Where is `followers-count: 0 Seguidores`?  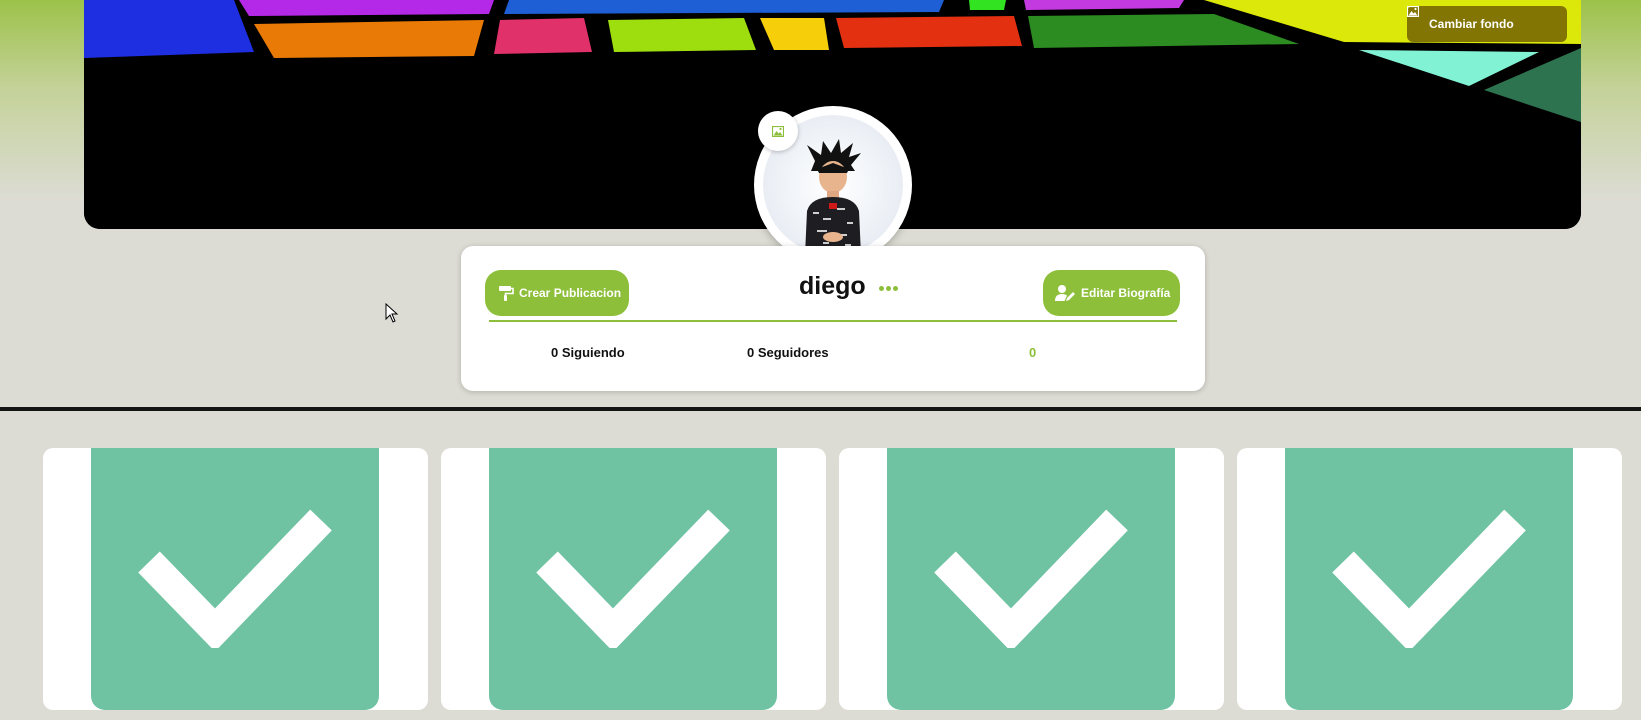 followers-count: 0 Seguidores is located at coordinates (788, 352).